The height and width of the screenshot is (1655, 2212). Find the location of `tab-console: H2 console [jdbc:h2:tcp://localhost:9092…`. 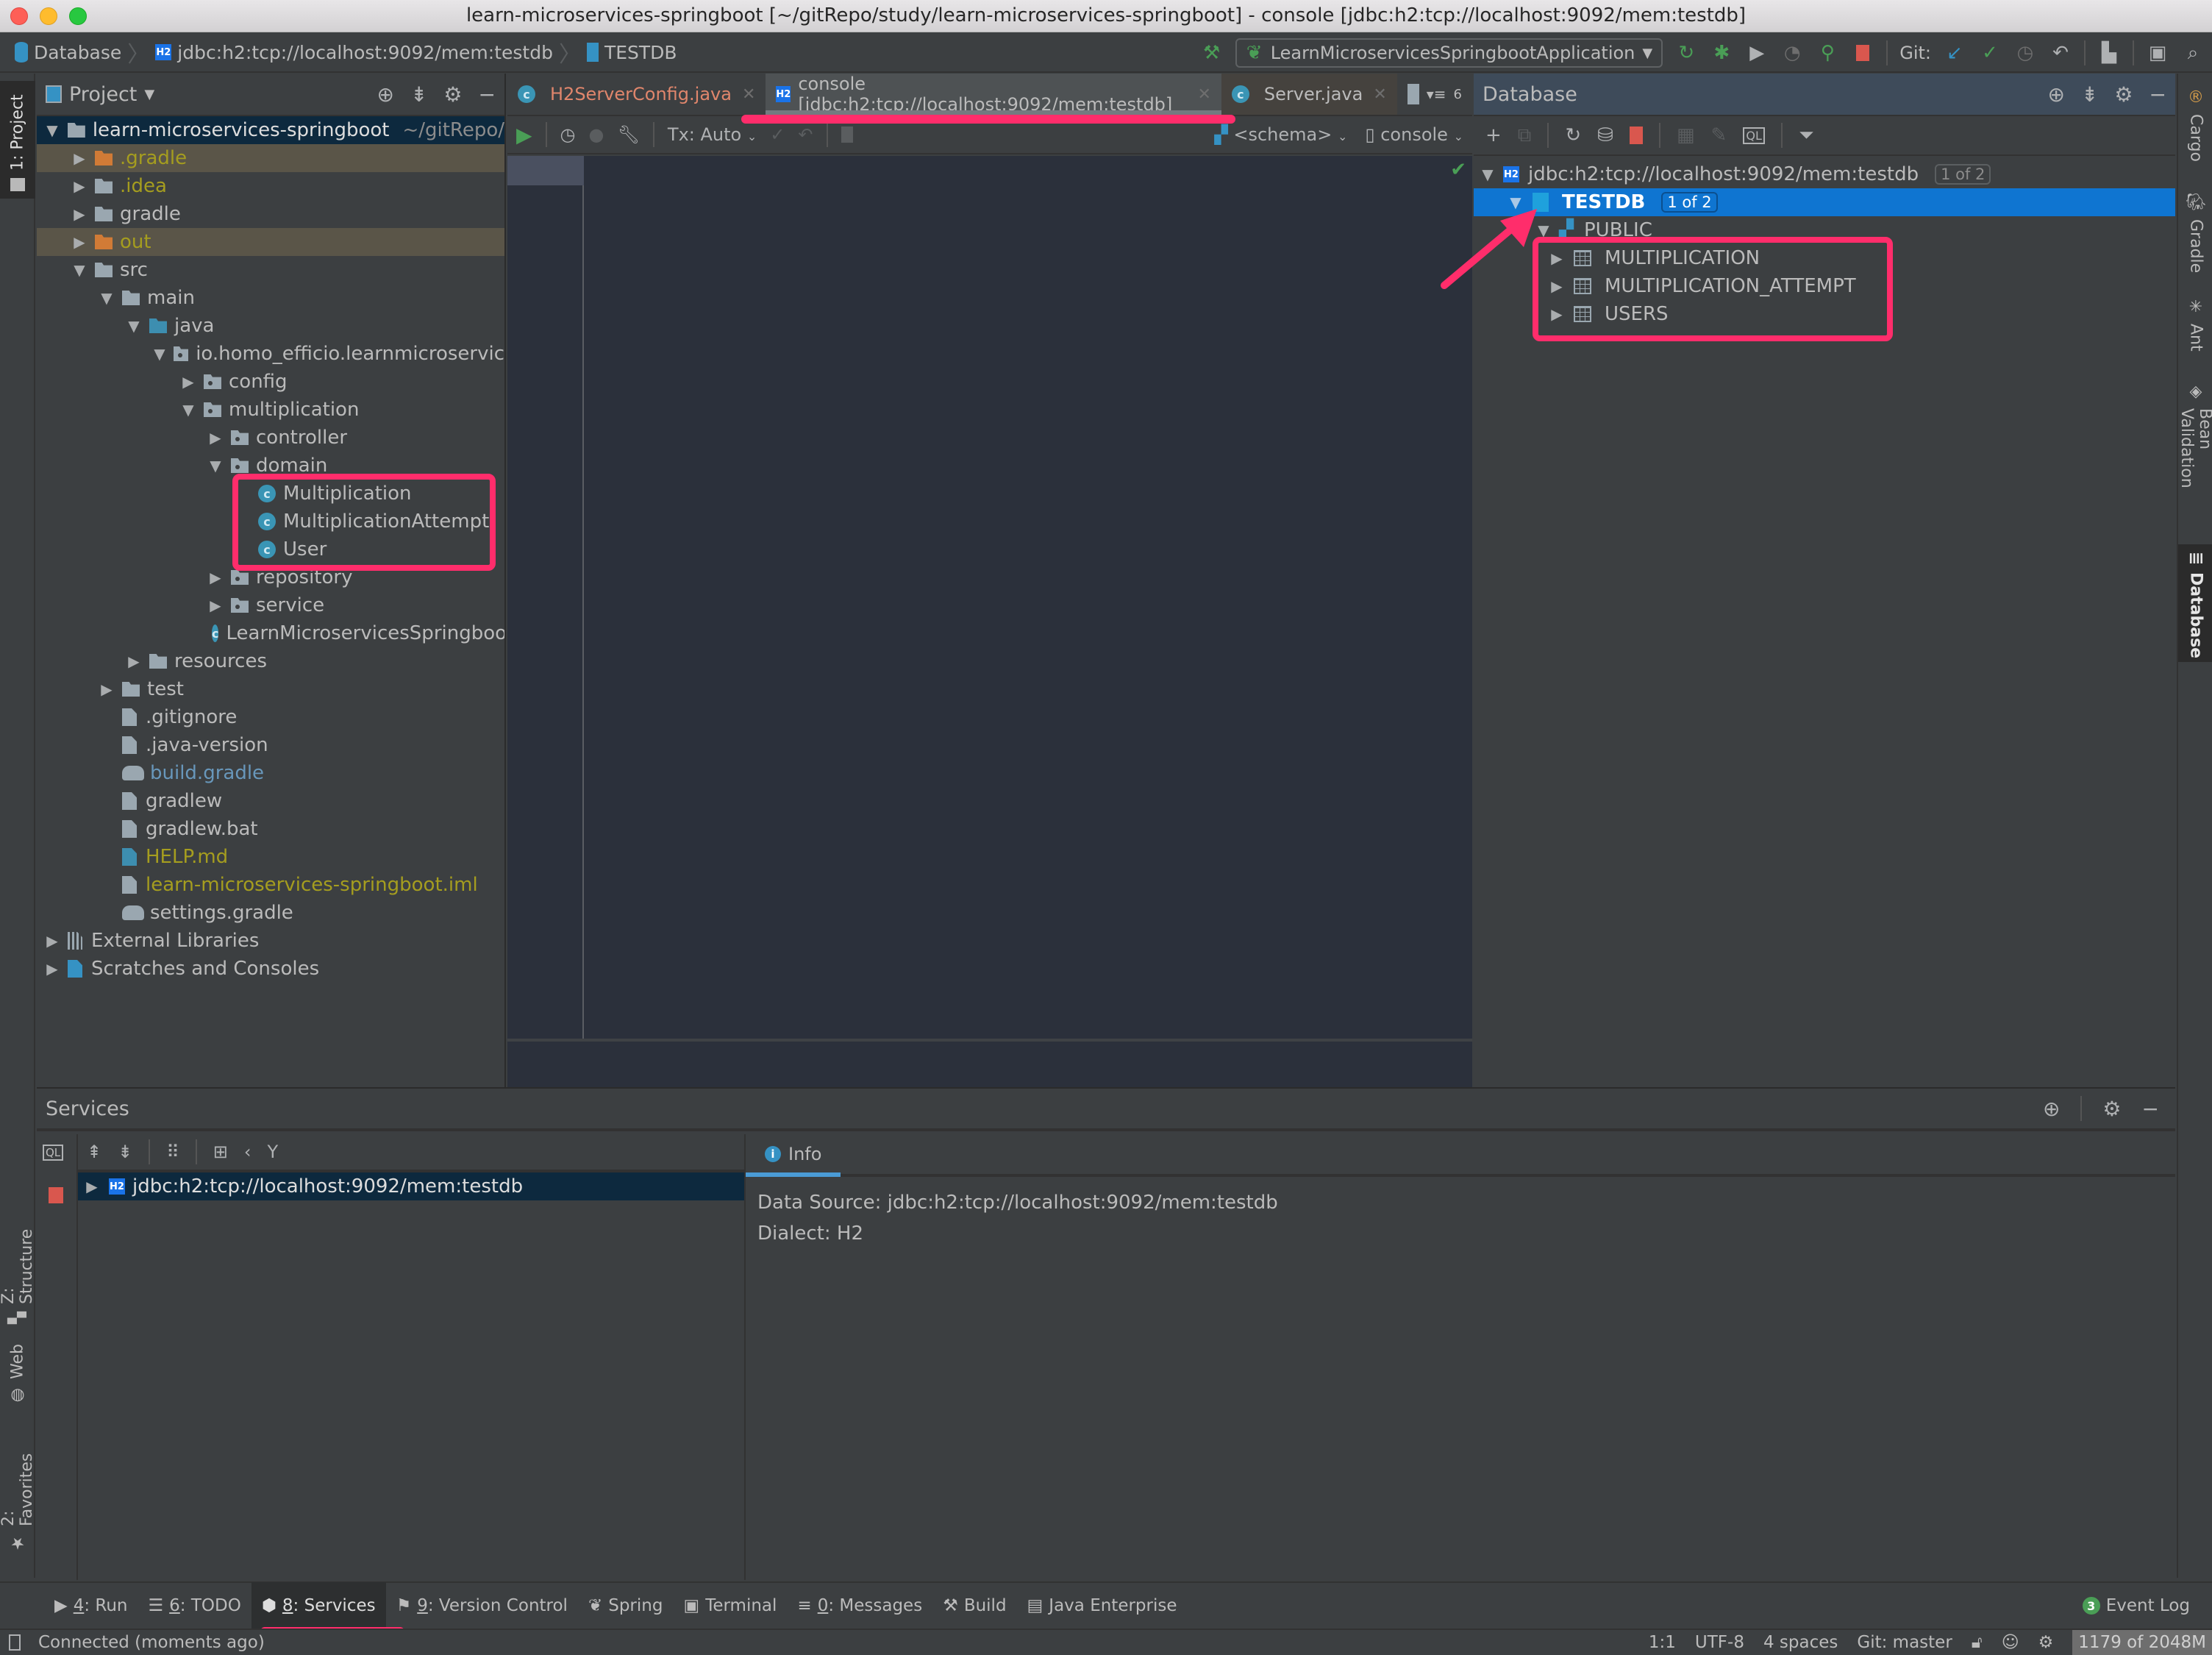

tab-console: H2 console [jdbc:h2:tcp://localhost:9092… is located at coordinates (993, 94).